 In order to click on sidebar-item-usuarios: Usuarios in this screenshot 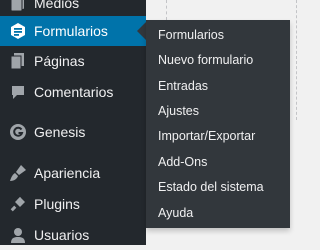, I will do `click(73, 235)`.